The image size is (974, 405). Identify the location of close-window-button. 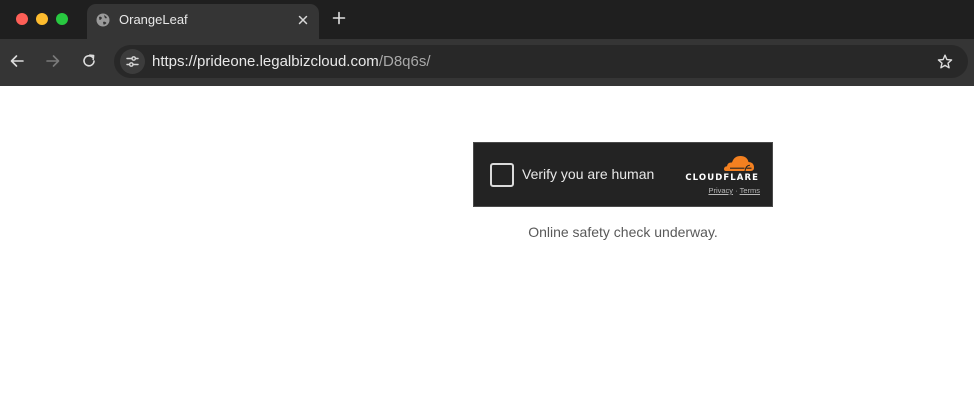
(22, 19).